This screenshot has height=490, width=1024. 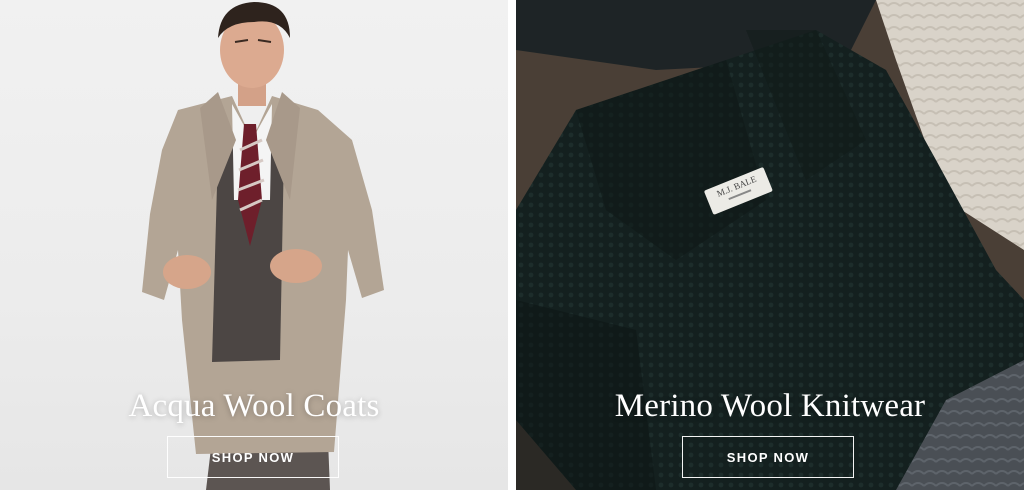 What do you see at coordinates (254, 406) in the screenshot?
I see `tile-title: Acqua Wool Coats` at bounding box center [254, 406].